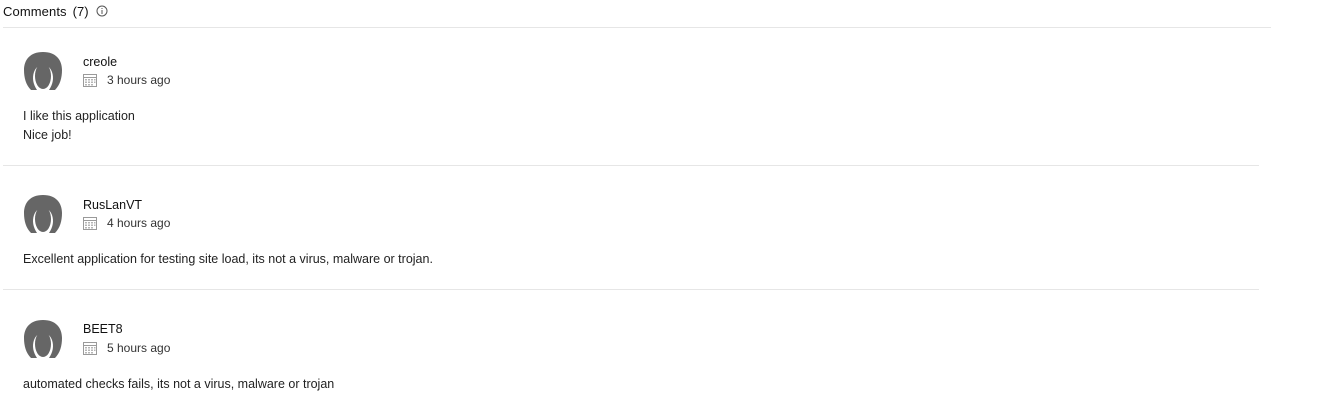 The image size is (1330, 409). Describe the element at coordinates (139, 223) in the screenshot. I see `comment-timestamp: 4 hours ago` at that location.